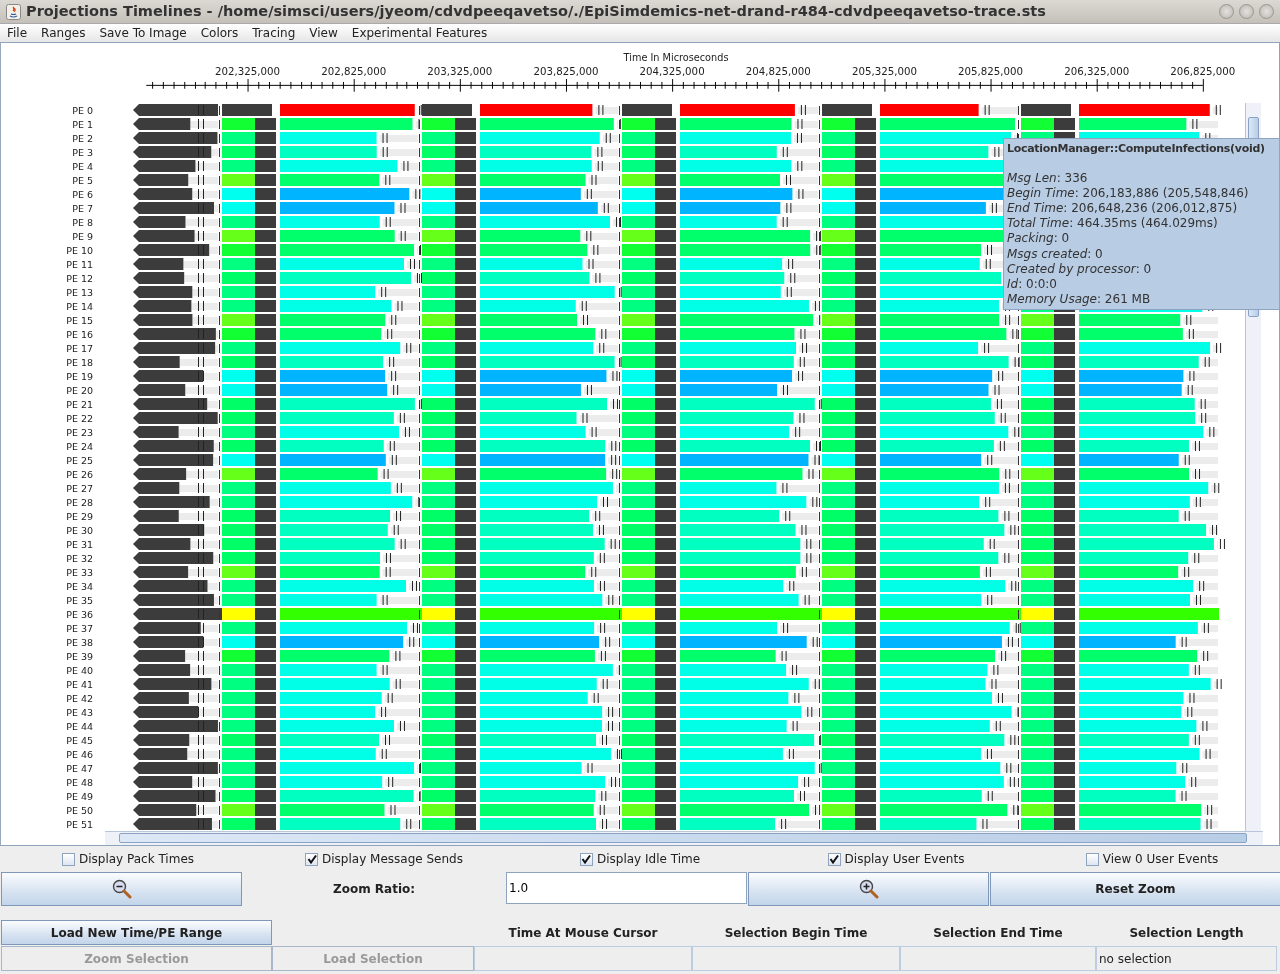  Describe the element at coordinates (82, 111) in the screenshot. I see `pe-label: PE 0` at that location.